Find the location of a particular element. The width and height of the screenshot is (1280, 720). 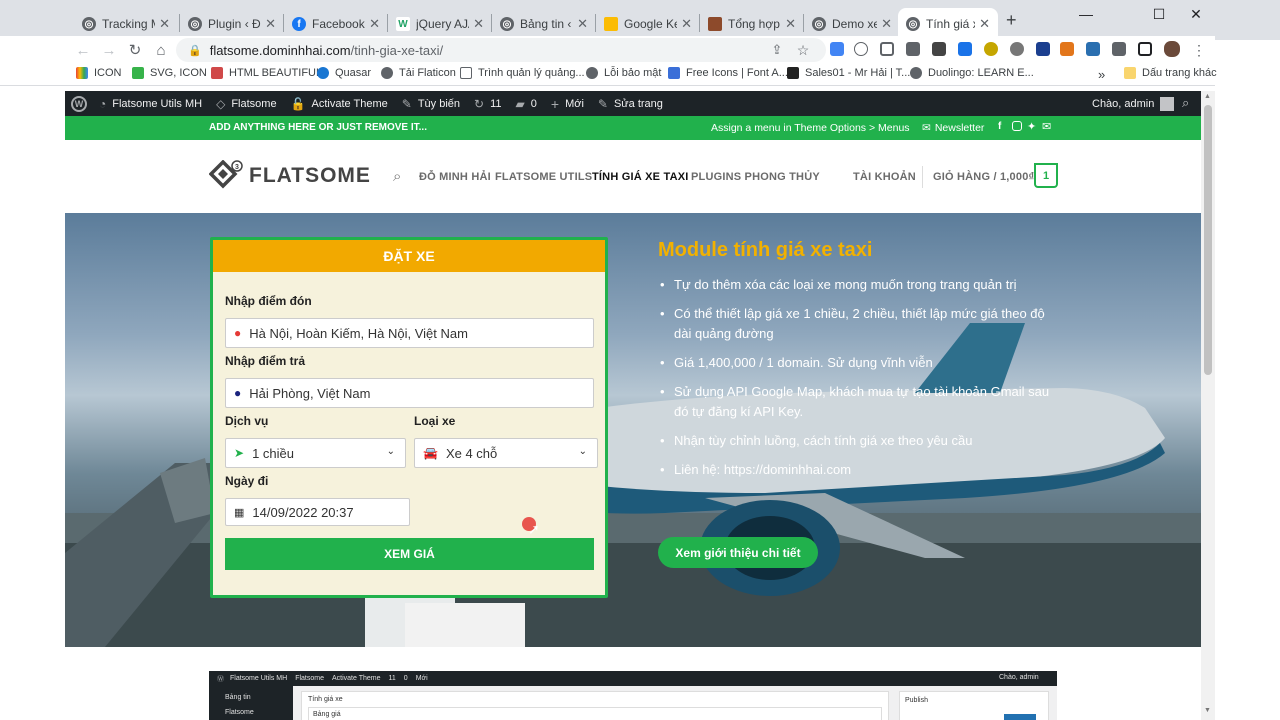

profile-avatar is located at coordinates (1172, 49).